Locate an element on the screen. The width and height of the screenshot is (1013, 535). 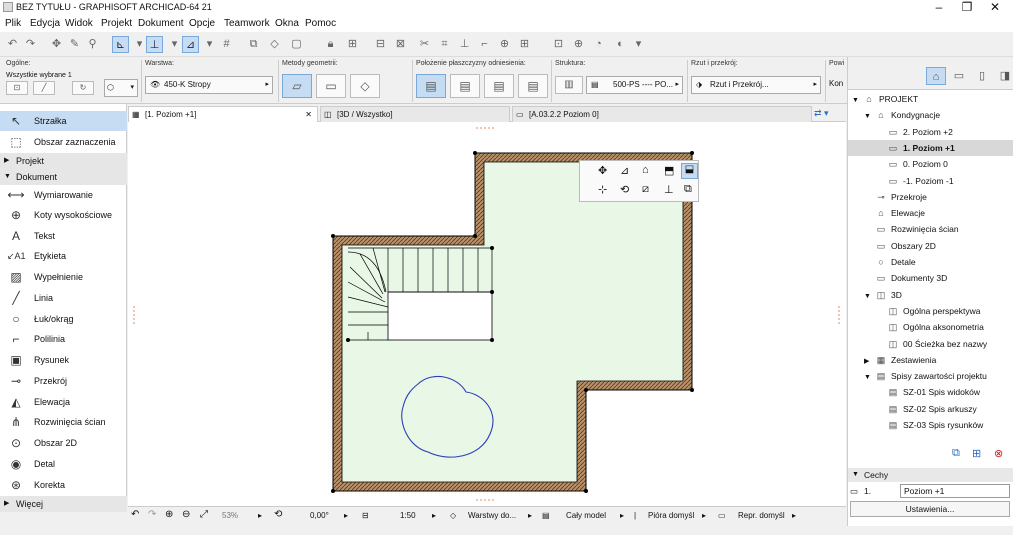
suspend-groups-icon: ⧉ is located at coordinates (253, 44).